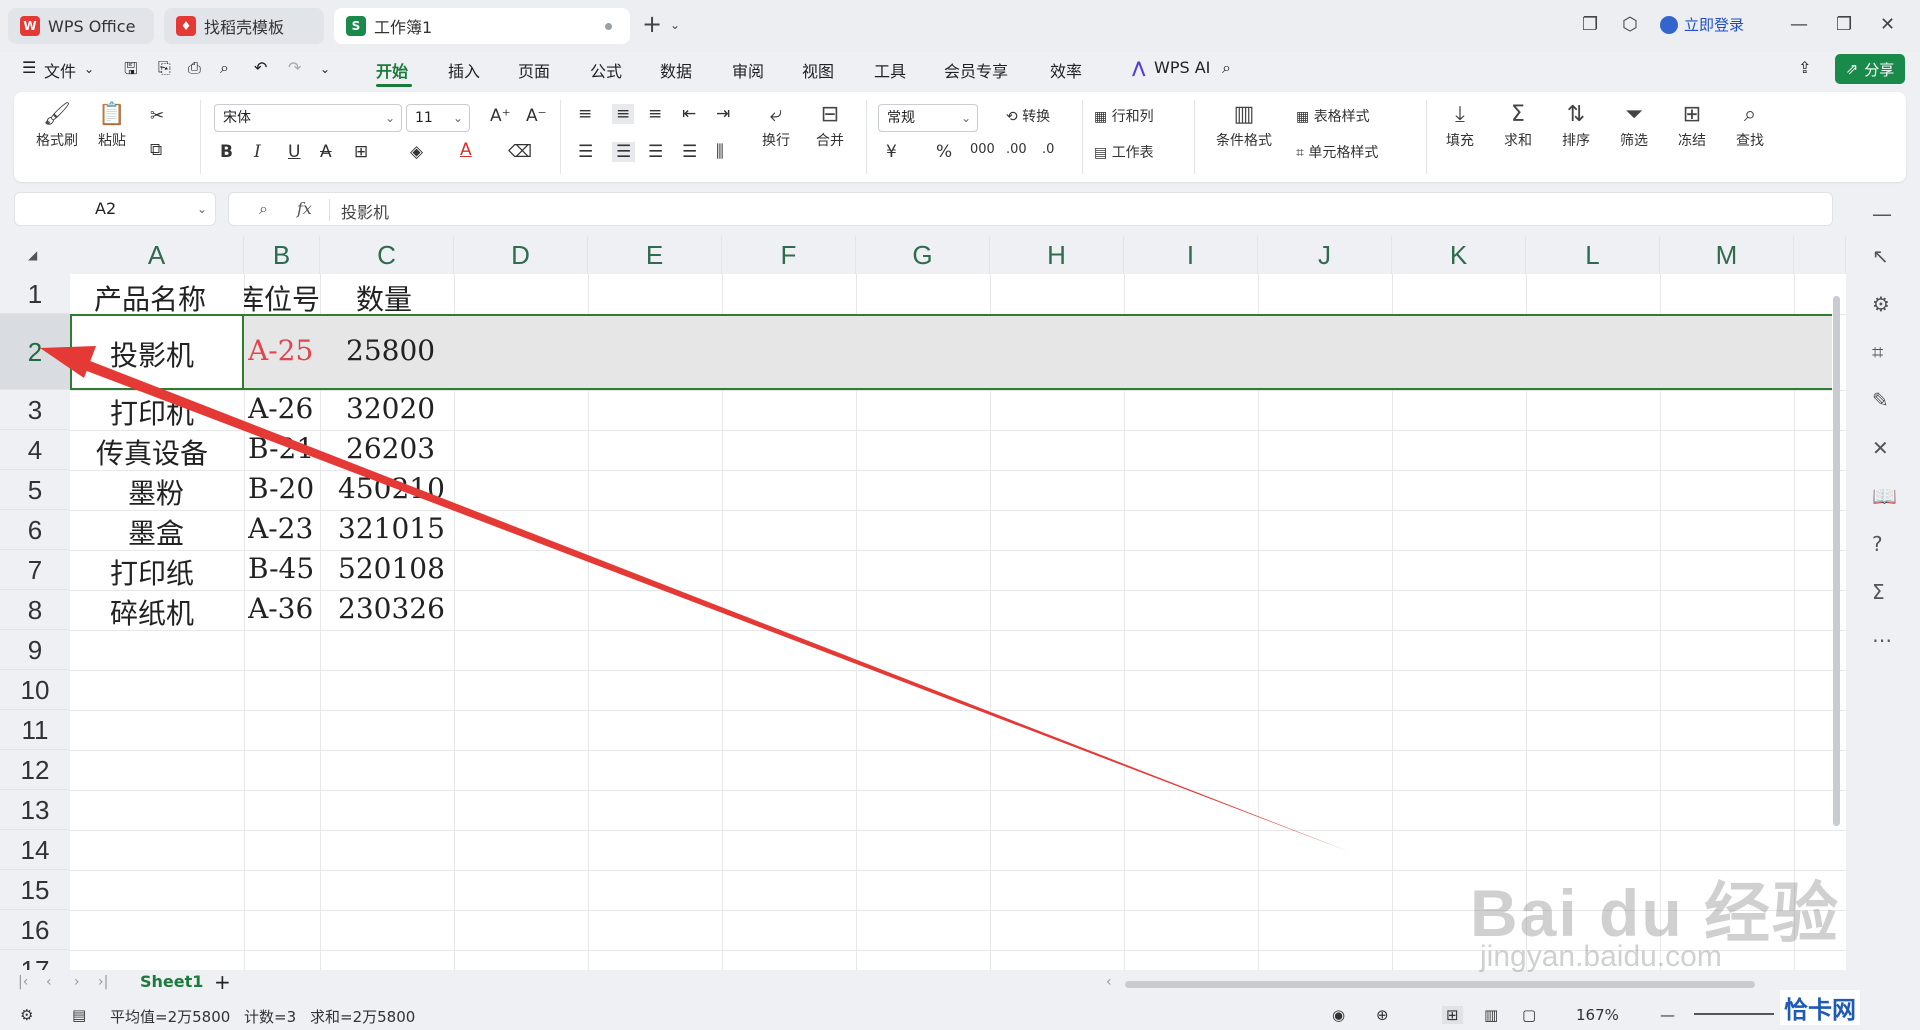 This screenshot has width=1920, height=1030. What do you see at coordinates (830, 125) in the screenshot?
I see `merge-button: ⊟ 合并` at bounding box center [830, 125].